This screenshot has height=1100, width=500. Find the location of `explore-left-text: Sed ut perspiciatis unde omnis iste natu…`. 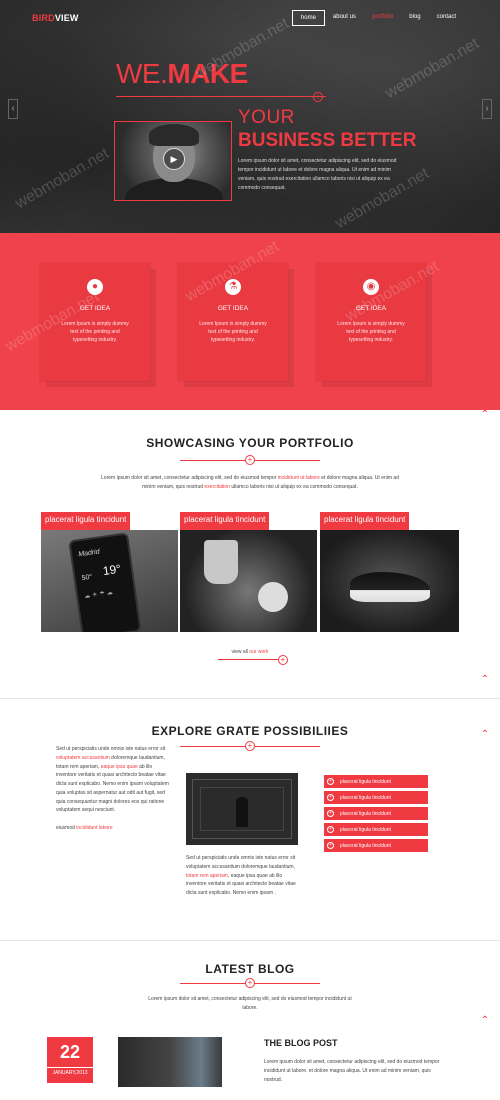

explore-left-text: Sed ut perspiciatis unde omnis iste natu… is located at coordinates (112, 788).